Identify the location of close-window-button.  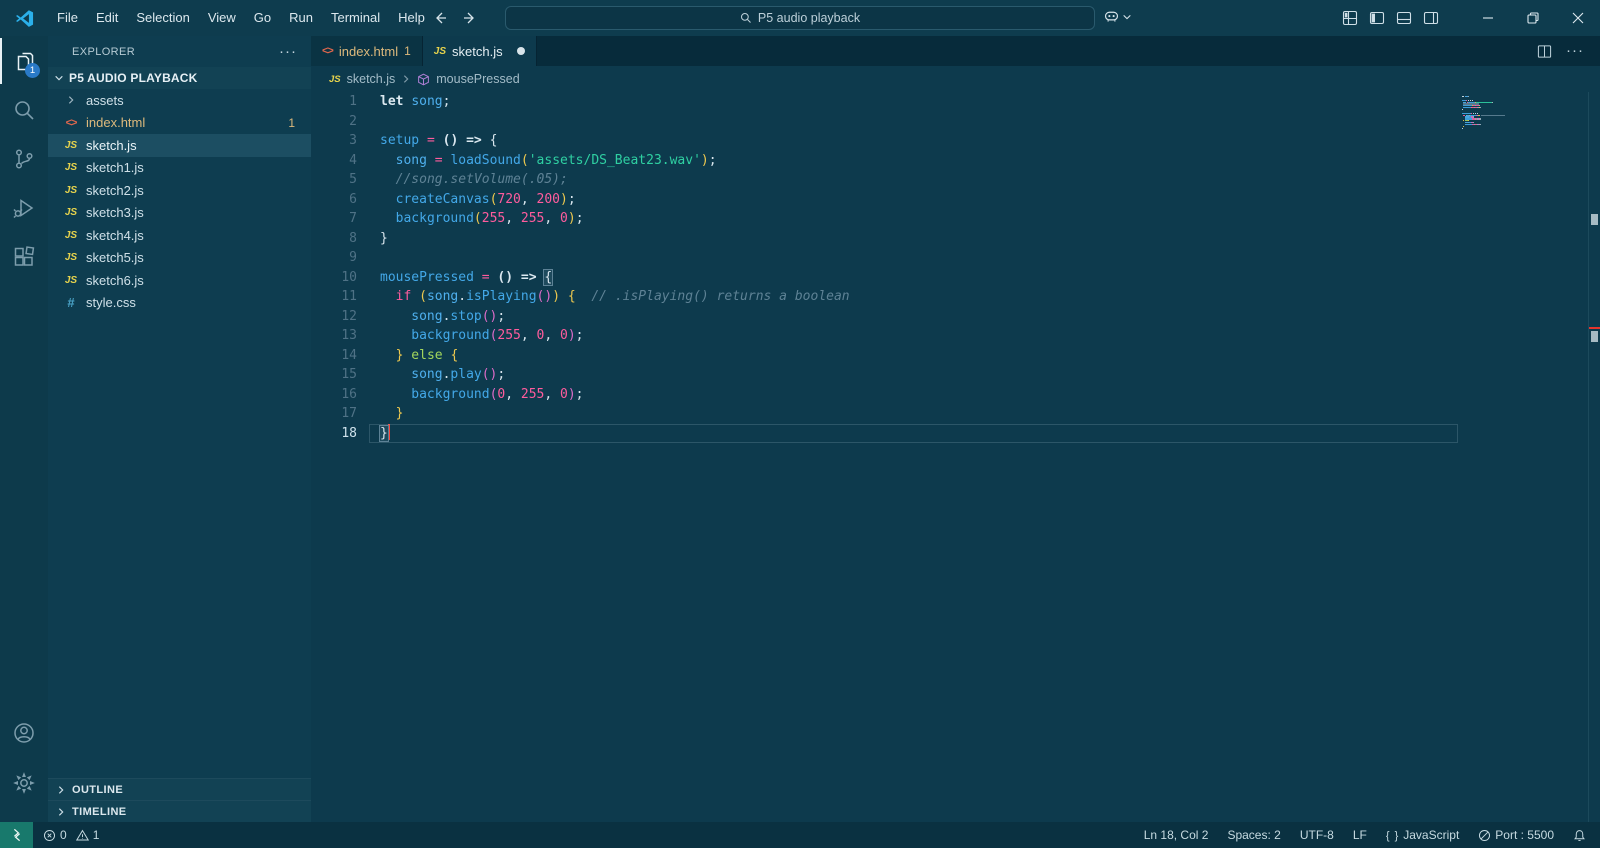
(1577, 18).